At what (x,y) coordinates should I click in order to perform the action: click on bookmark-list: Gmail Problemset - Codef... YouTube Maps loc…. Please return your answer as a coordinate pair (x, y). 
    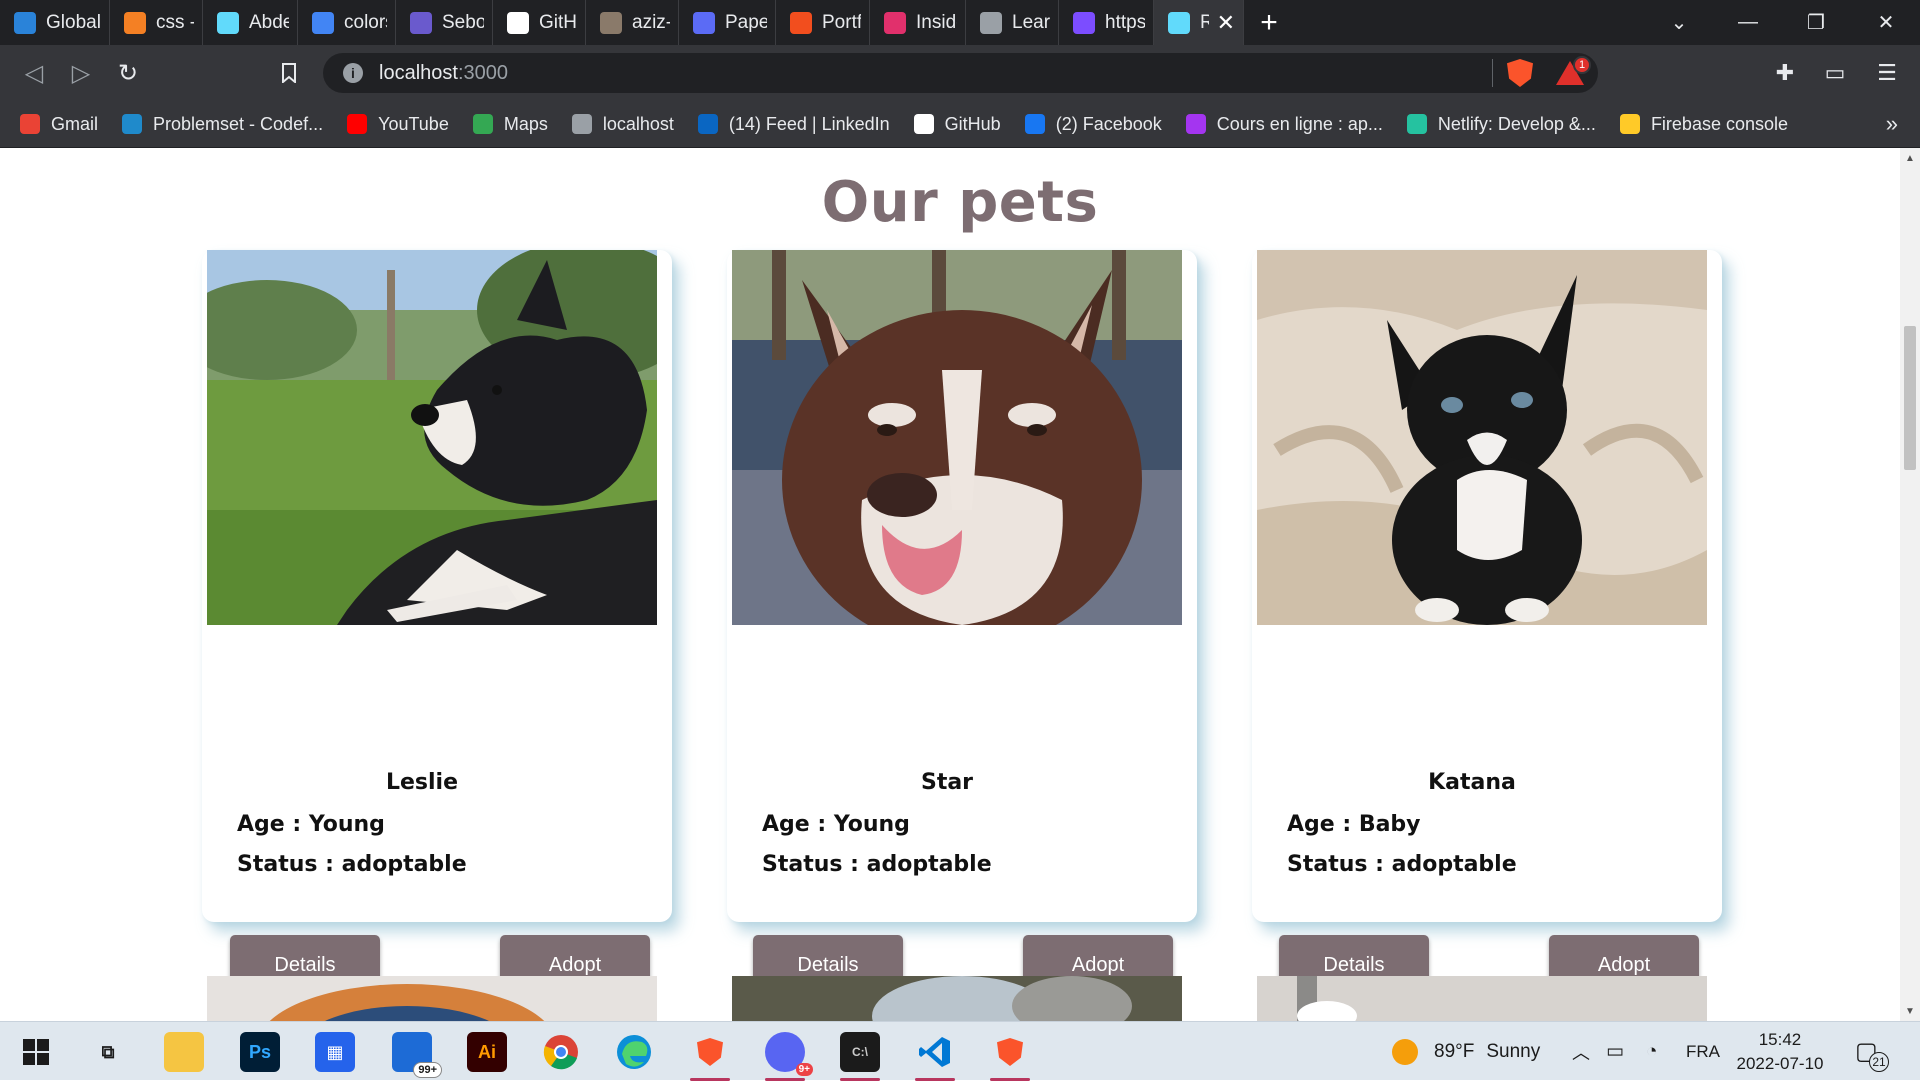
    Looking at the image, I should click on (916, 124).